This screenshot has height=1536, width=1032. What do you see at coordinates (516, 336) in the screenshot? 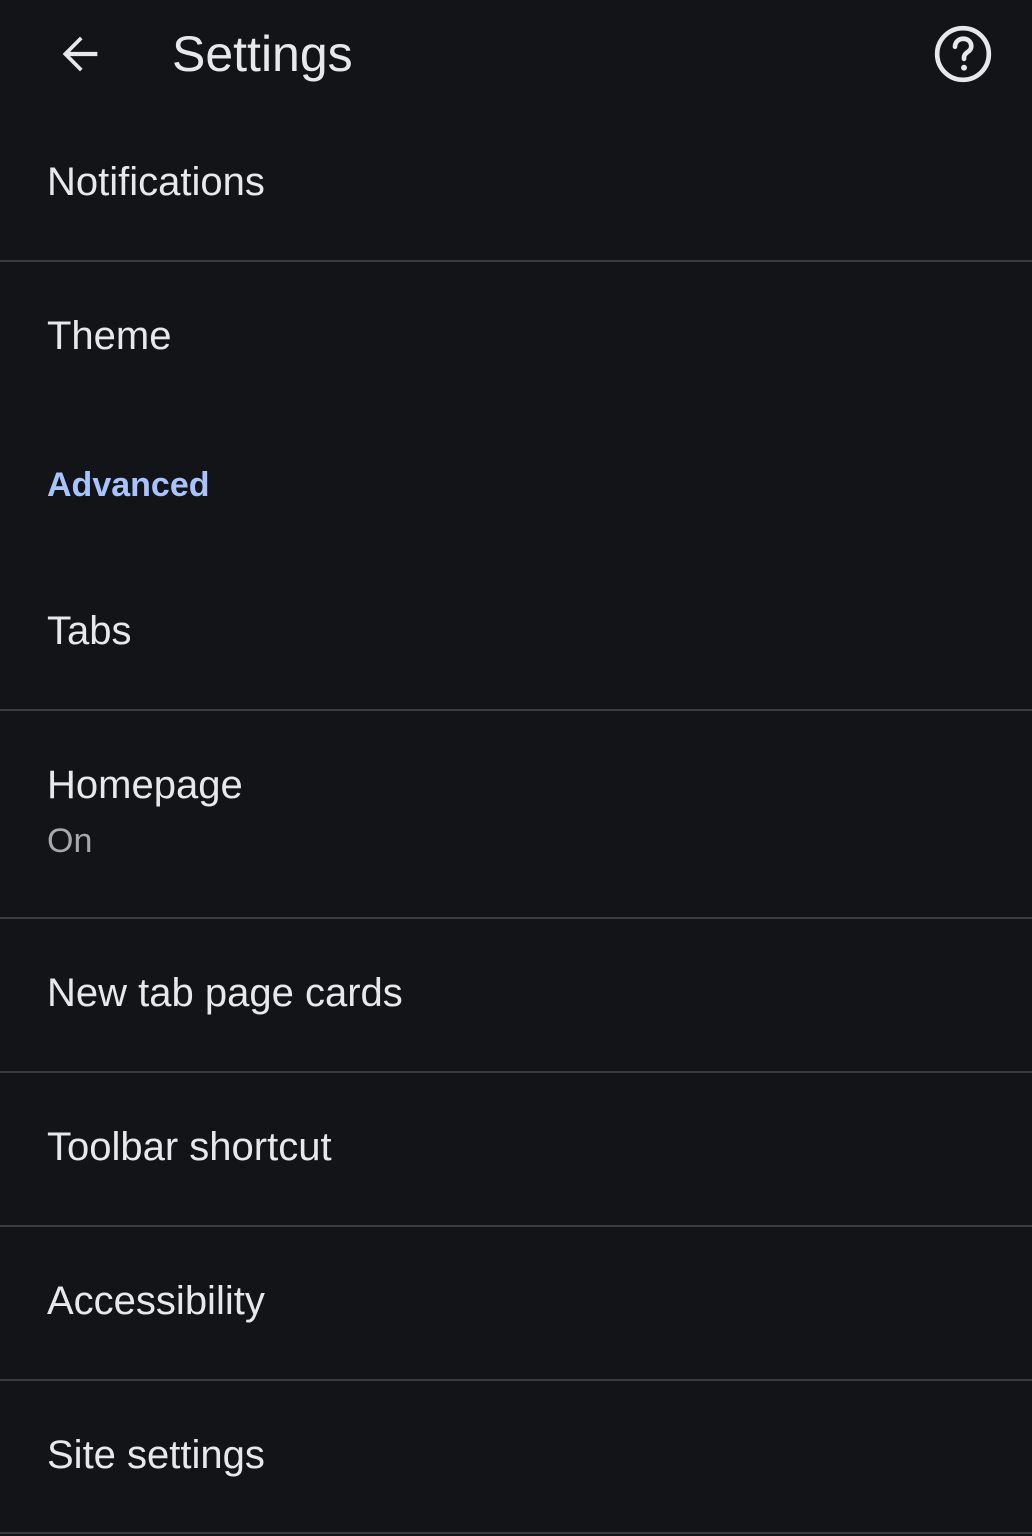
I see `settings-item-theme: Theme` at bounding box center [516, 336].